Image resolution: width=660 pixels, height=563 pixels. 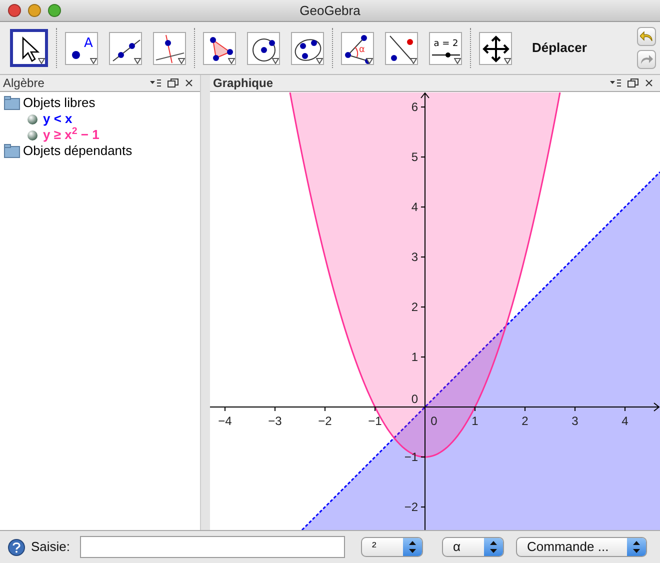 What do you see at coordinates (414, 157) in the screenshot?
I see `y-tick-label: 5` at bounding box center [414, 157].